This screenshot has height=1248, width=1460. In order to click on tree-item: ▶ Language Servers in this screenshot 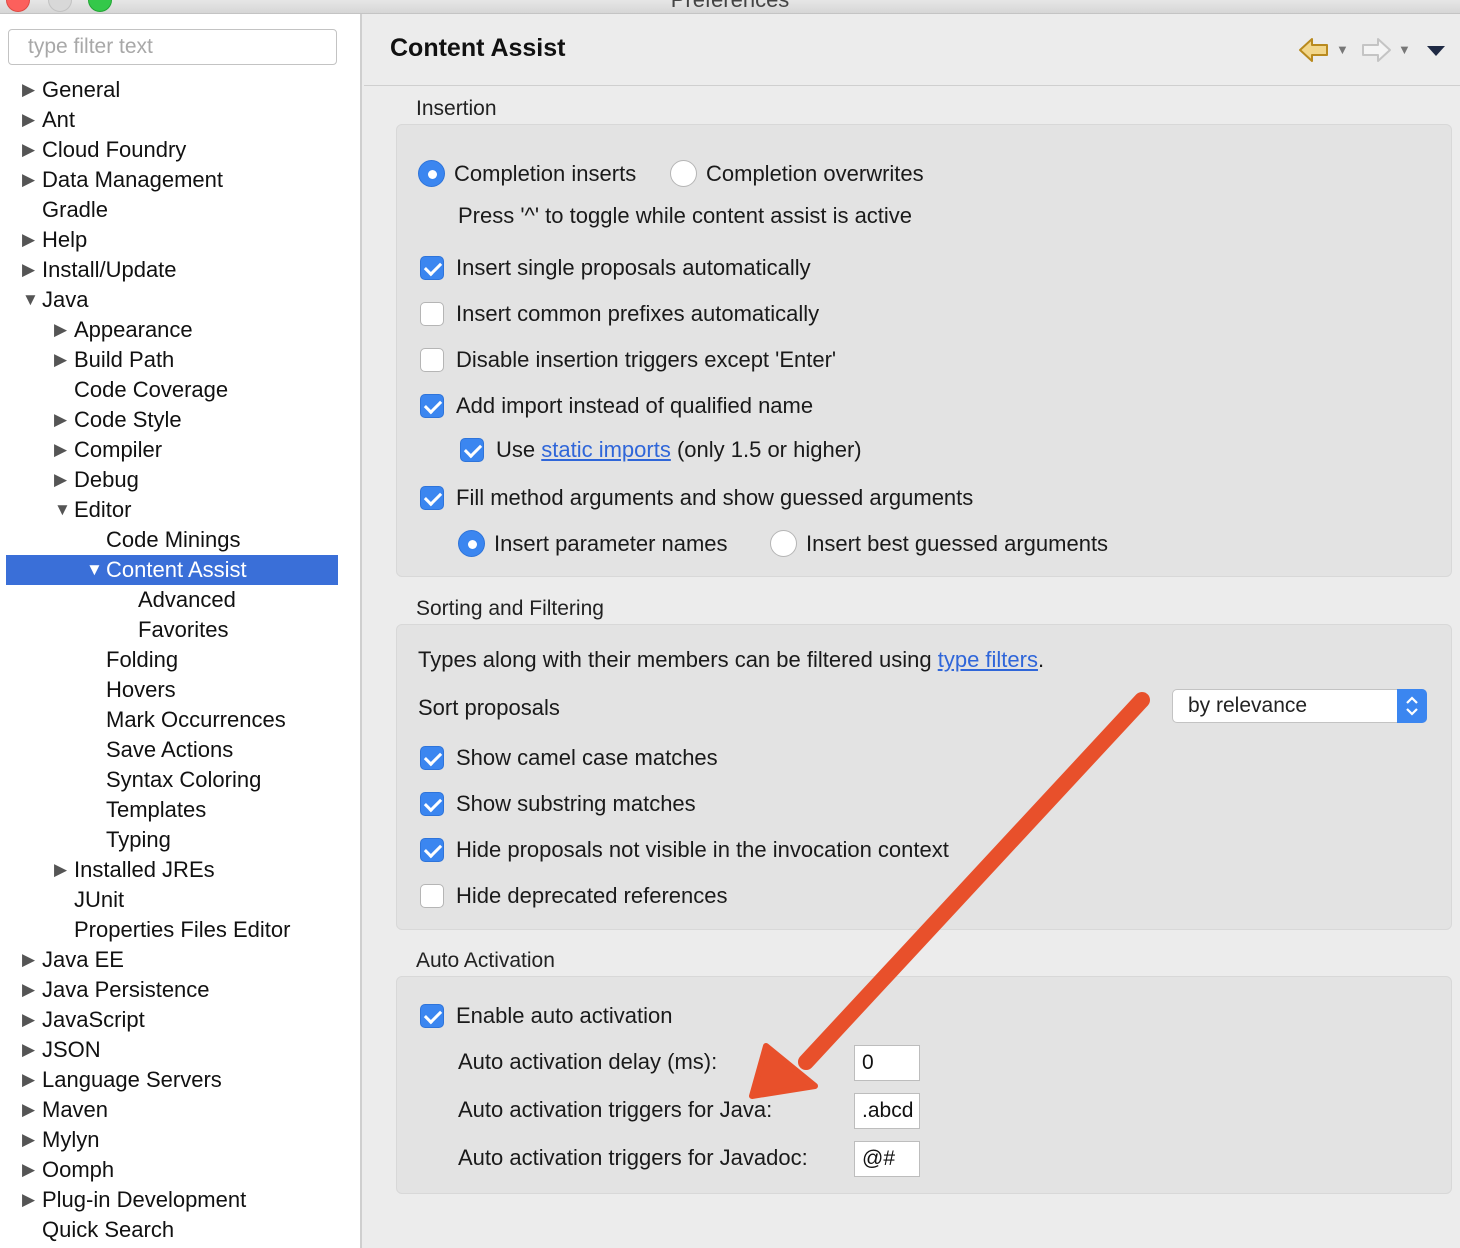, I will do `click(180, 1080)`.